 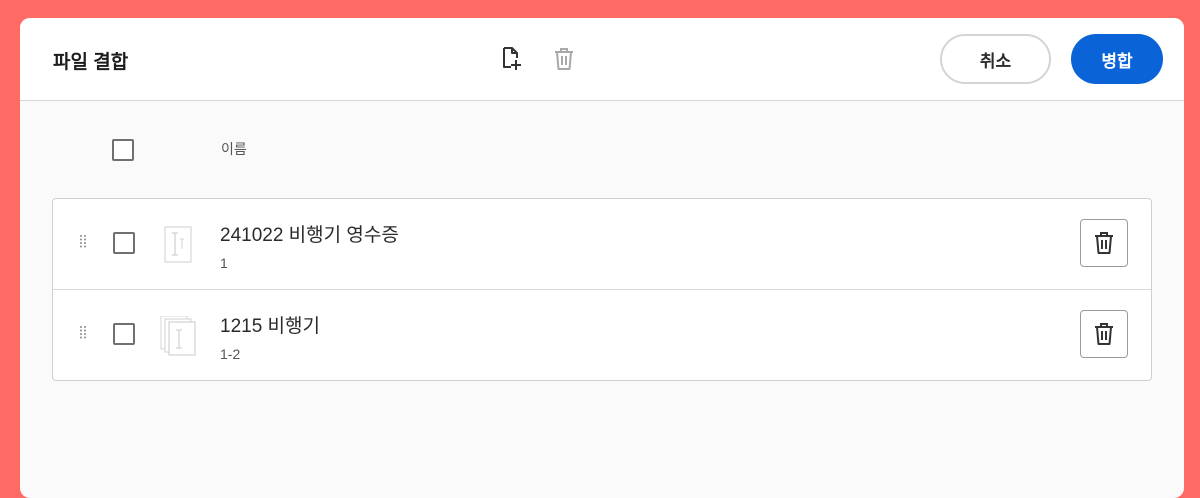 What do you see at coordinates (230, 354) in the screenshot?
I see `file-pages: 1-2` at bounding box center [230, 354].